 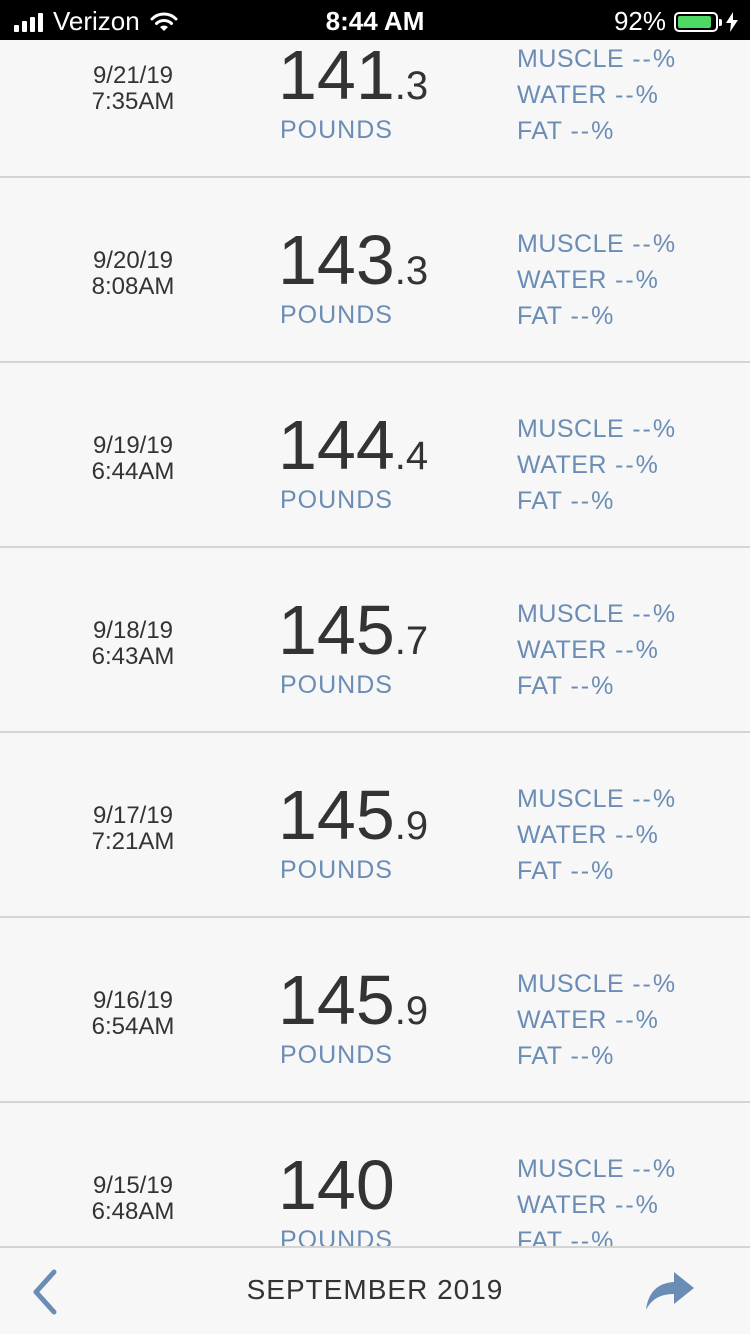 I want to click on entry-time: 6:54AM, so click(x=133, y=1026).